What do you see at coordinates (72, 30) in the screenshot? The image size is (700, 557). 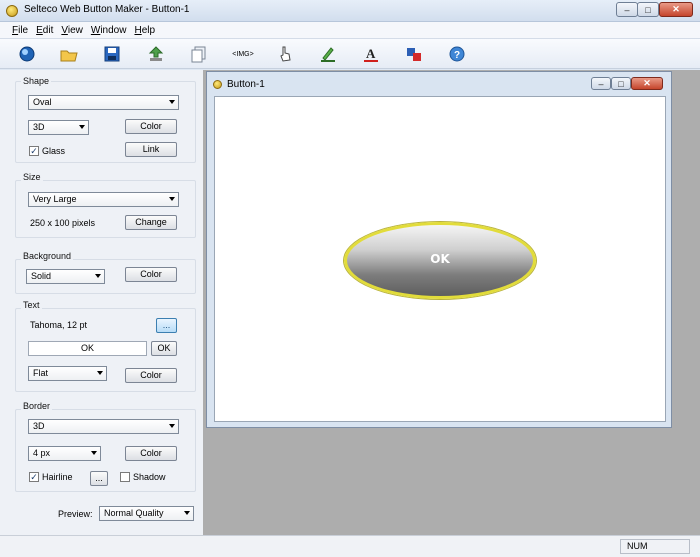 I see `menu-view: View` at bounding box center [72, 30].